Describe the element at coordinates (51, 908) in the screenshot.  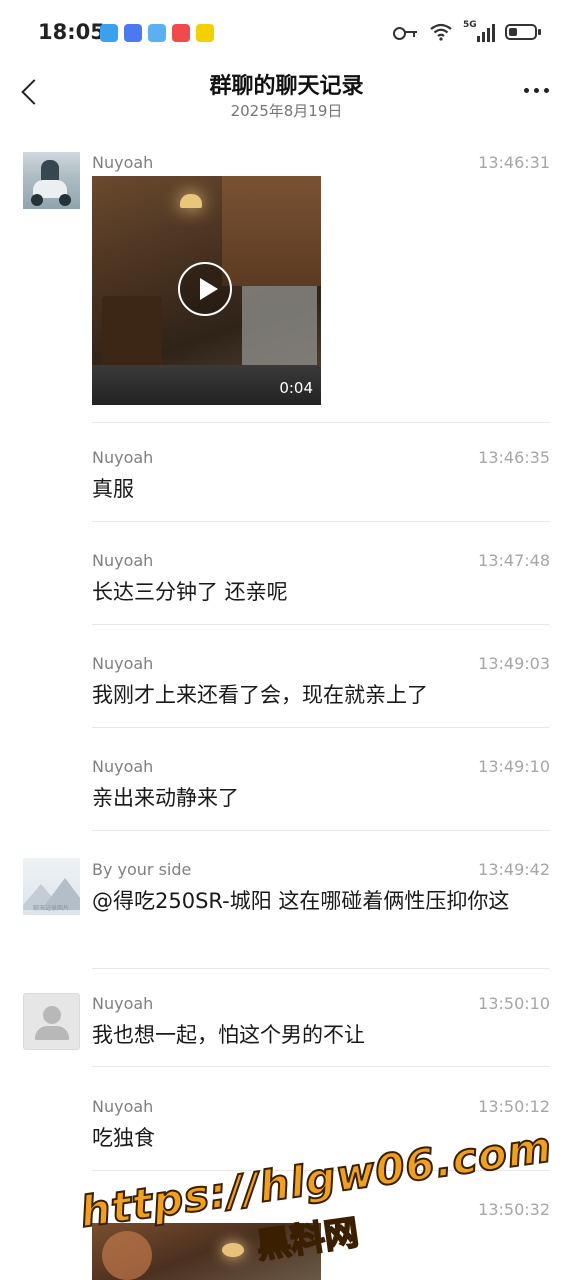
I see `avatar-caption: 聊天记录图片` at that location.